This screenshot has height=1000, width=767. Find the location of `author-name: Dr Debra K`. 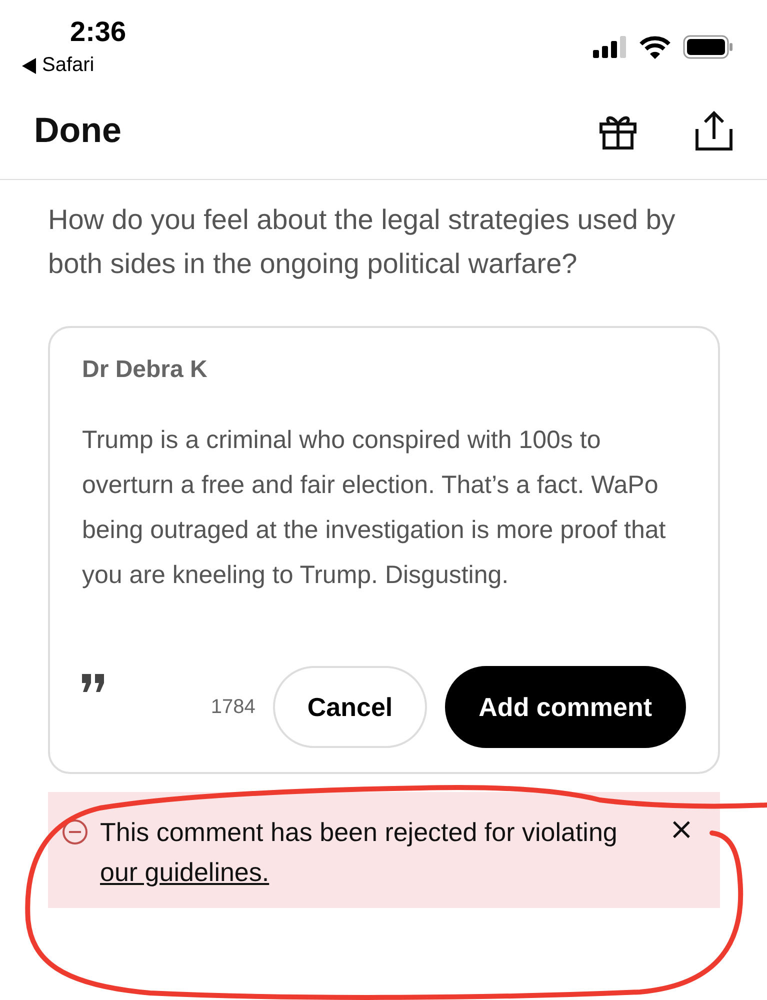

author-name: Dr Debra K is located at coordinates (145, 370).